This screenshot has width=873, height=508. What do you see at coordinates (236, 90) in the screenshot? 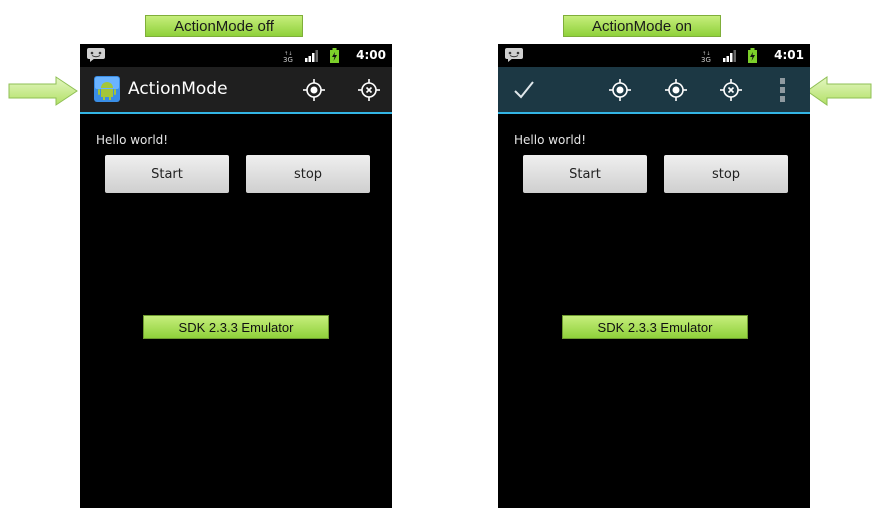
I see `action-bar: ActionMode` at bounding box center [236, 90].